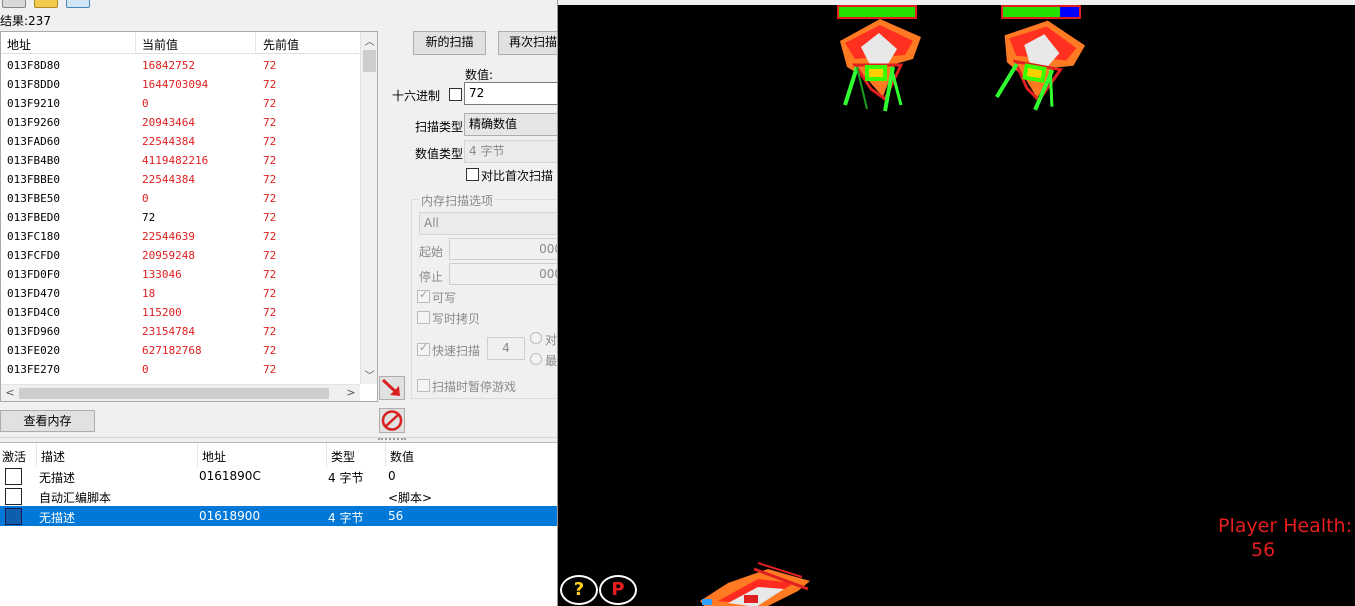 Image resolution: width=1355 pixels, height=606 pixels. What do you see at coordinates (14, 456) in the screenshot?
I see `column-header-active: 激活` at bounding box center [14, 456].